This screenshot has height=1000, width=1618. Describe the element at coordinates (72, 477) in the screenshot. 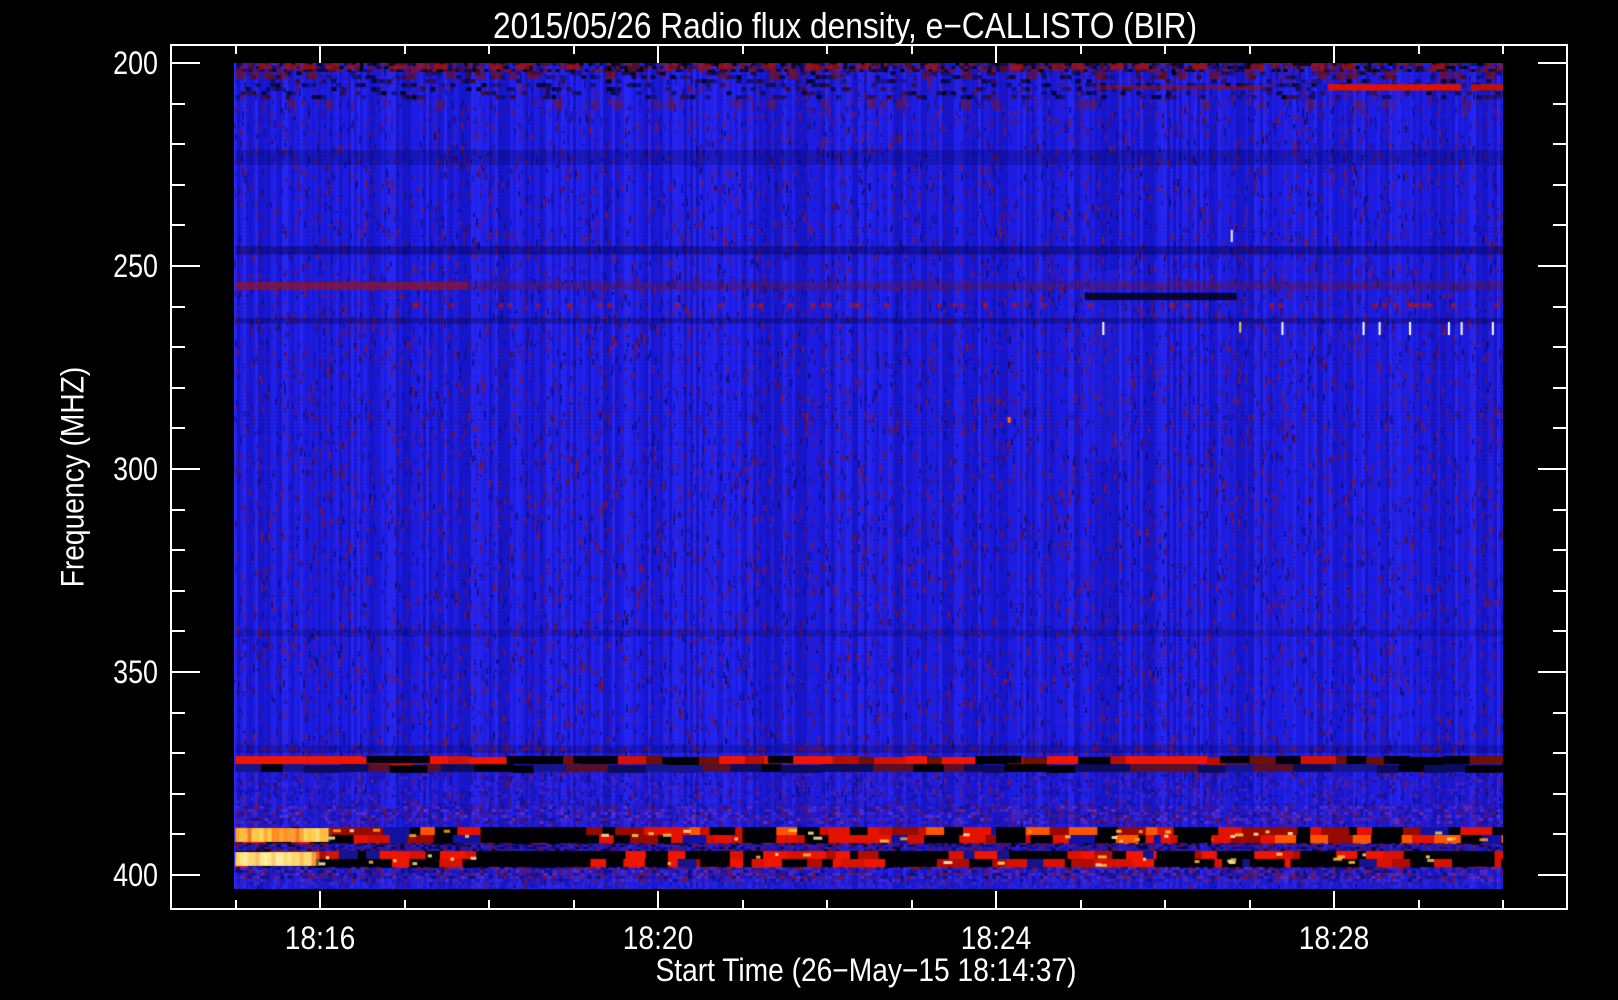

I see `y-axis-title: Frequency (MHZ)` at that location.